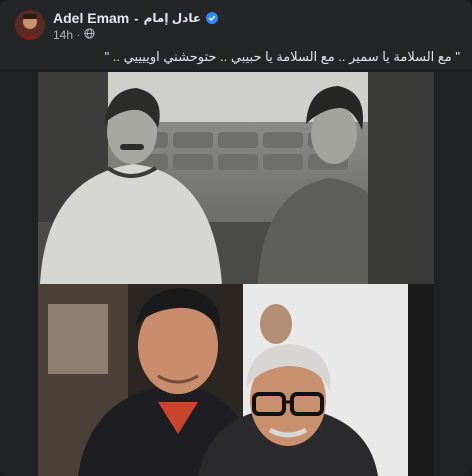  I want to click on post-meta: 14h ·, so click(74, 35).